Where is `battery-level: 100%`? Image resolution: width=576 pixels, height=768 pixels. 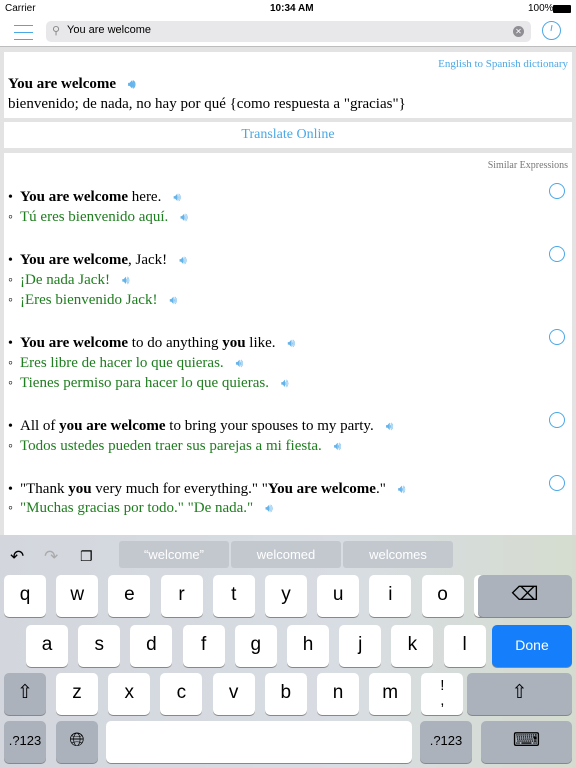
battery-level: 100% is located at coordinates (541, 8).